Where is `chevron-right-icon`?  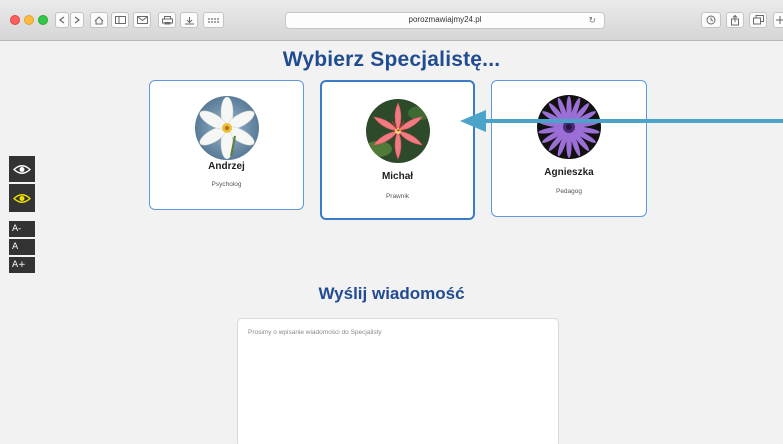 chevron-right-icon is located at coordinates (77, 20).